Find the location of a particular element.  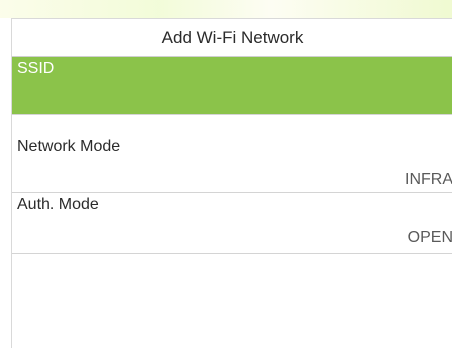

auth-mode-label: Auth. Mode is located at coordinates (58, 204).